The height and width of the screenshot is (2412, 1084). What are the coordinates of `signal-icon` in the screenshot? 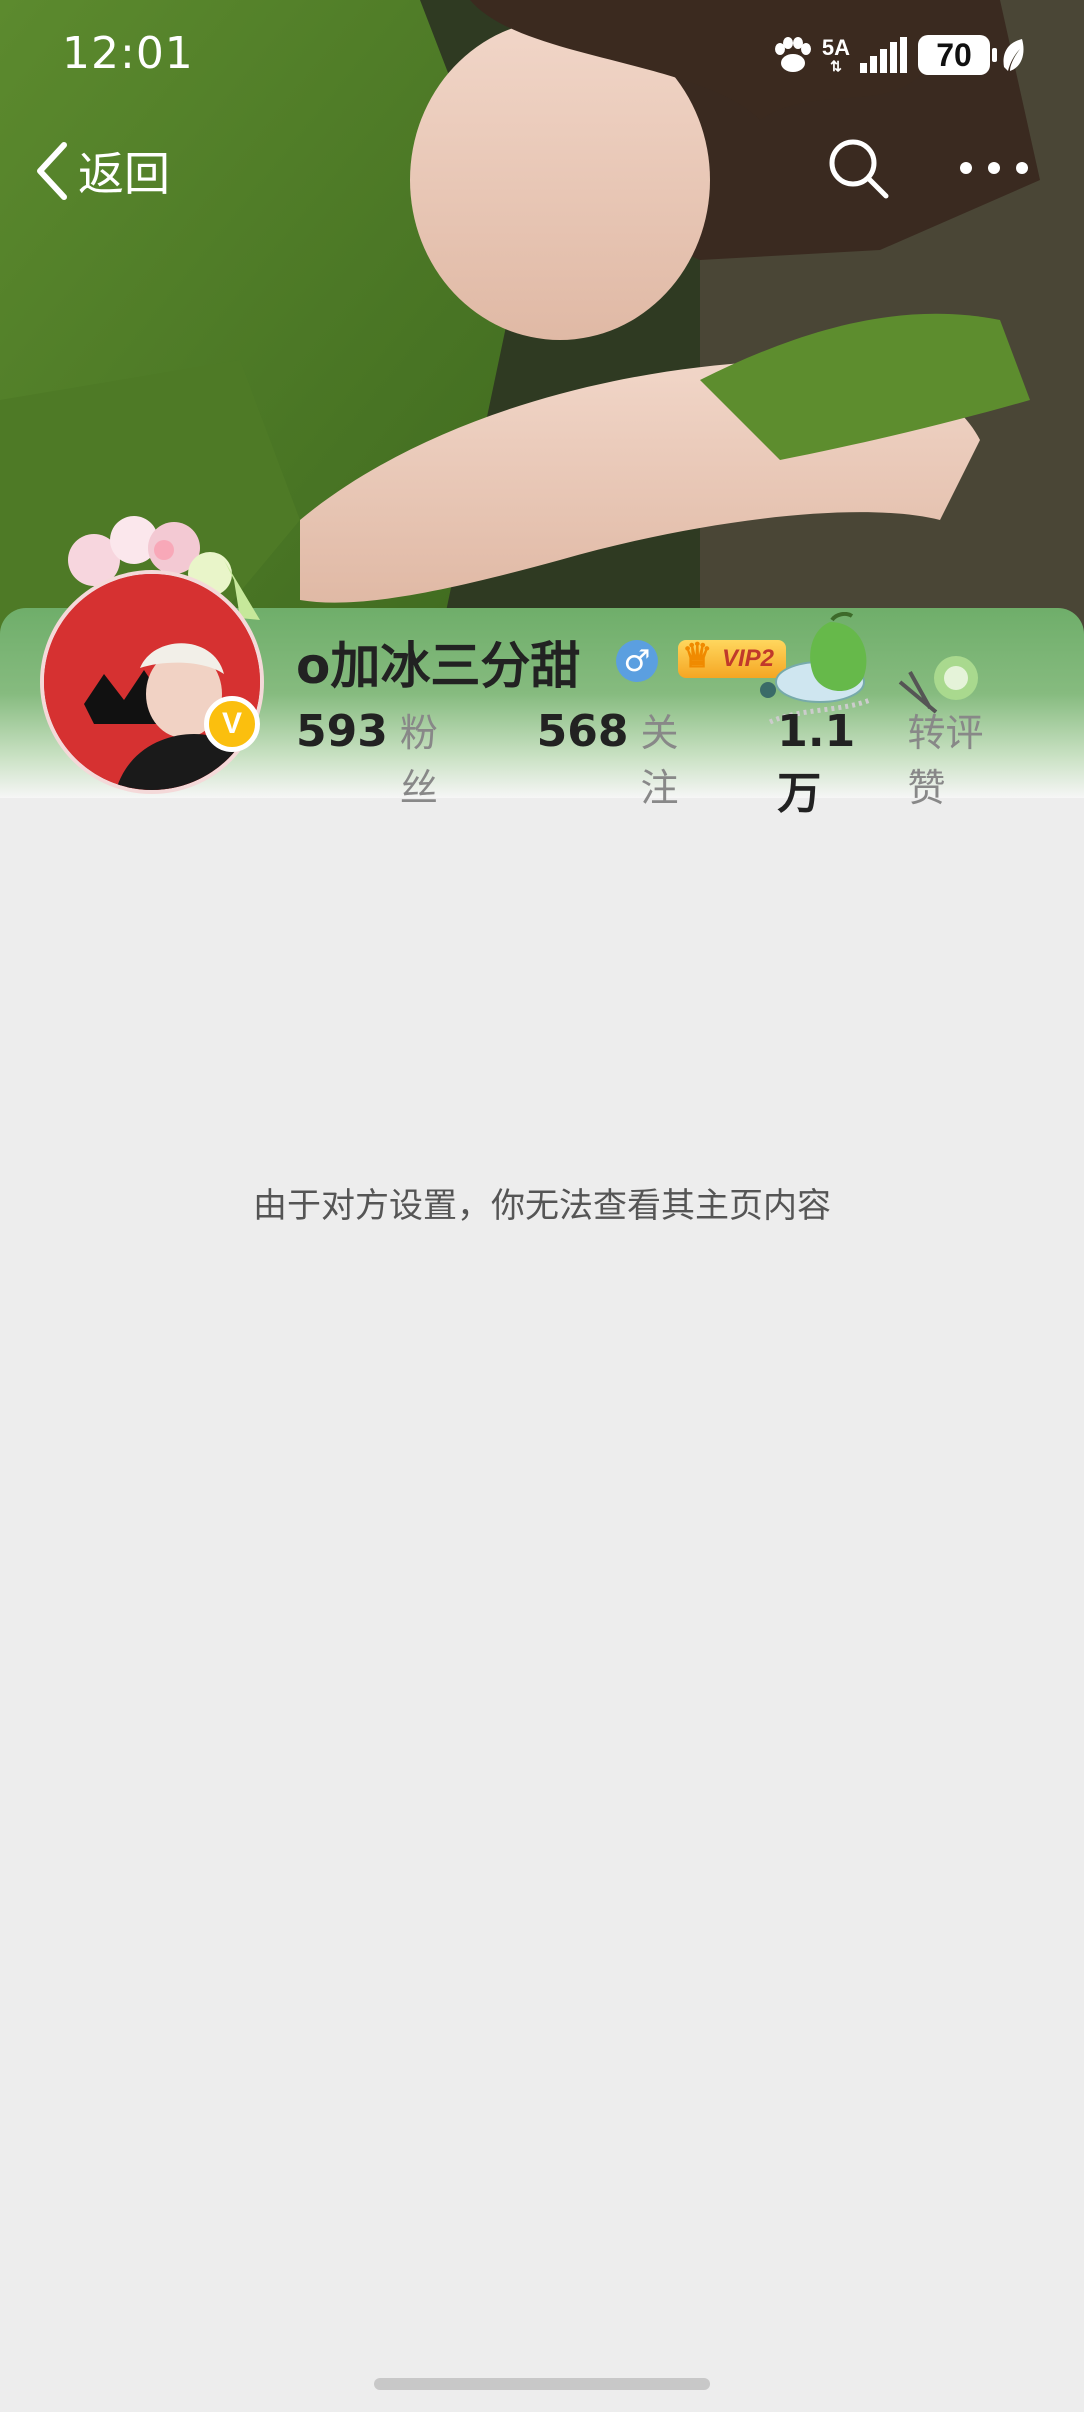 It's located at (883, 55).